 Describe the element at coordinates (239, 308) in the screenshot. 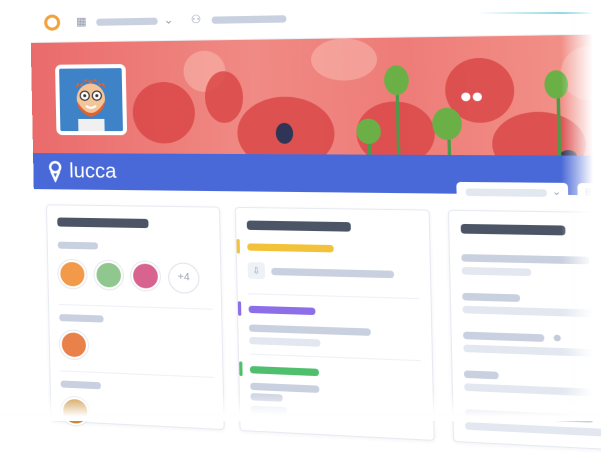

I see `accent-purple-marker` at that location.